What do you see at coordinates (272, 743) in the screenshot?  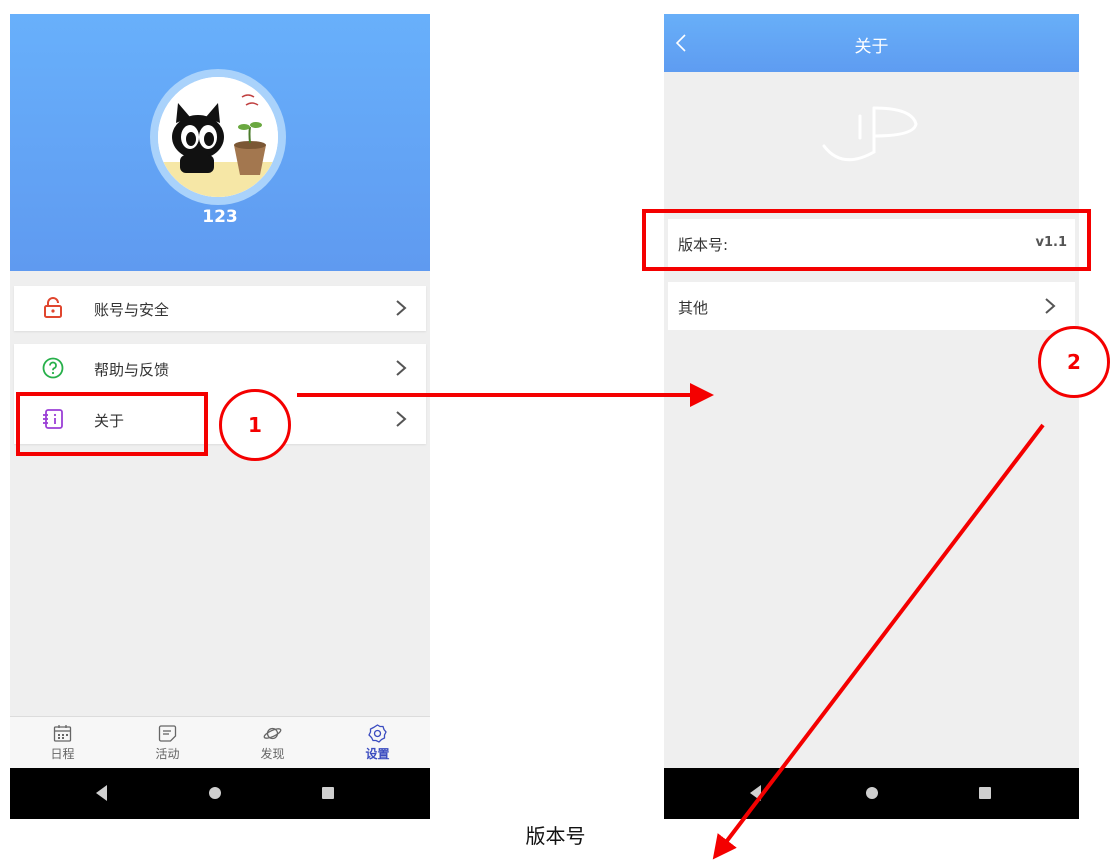 I see `tab-discover: 发现` at bounding box center [272, 743].